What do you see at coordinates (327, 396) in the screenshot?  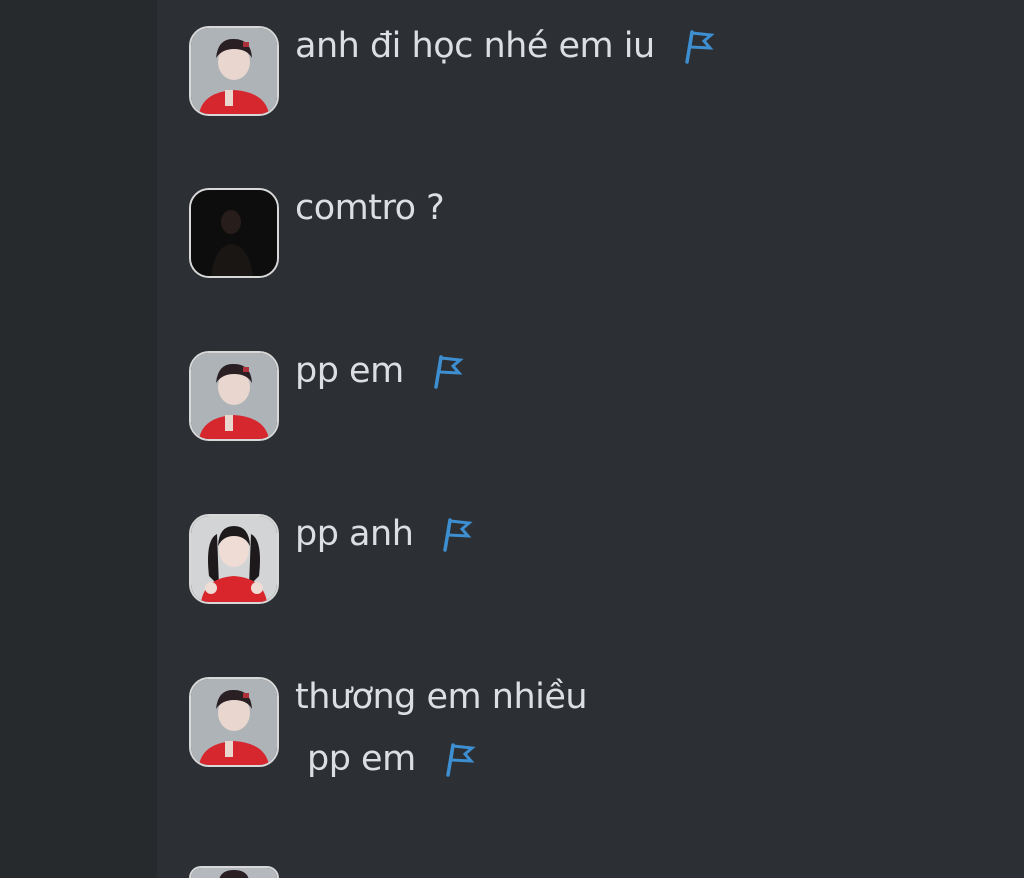 I see `chat-message: pp em` at bounding box center [327, 396].